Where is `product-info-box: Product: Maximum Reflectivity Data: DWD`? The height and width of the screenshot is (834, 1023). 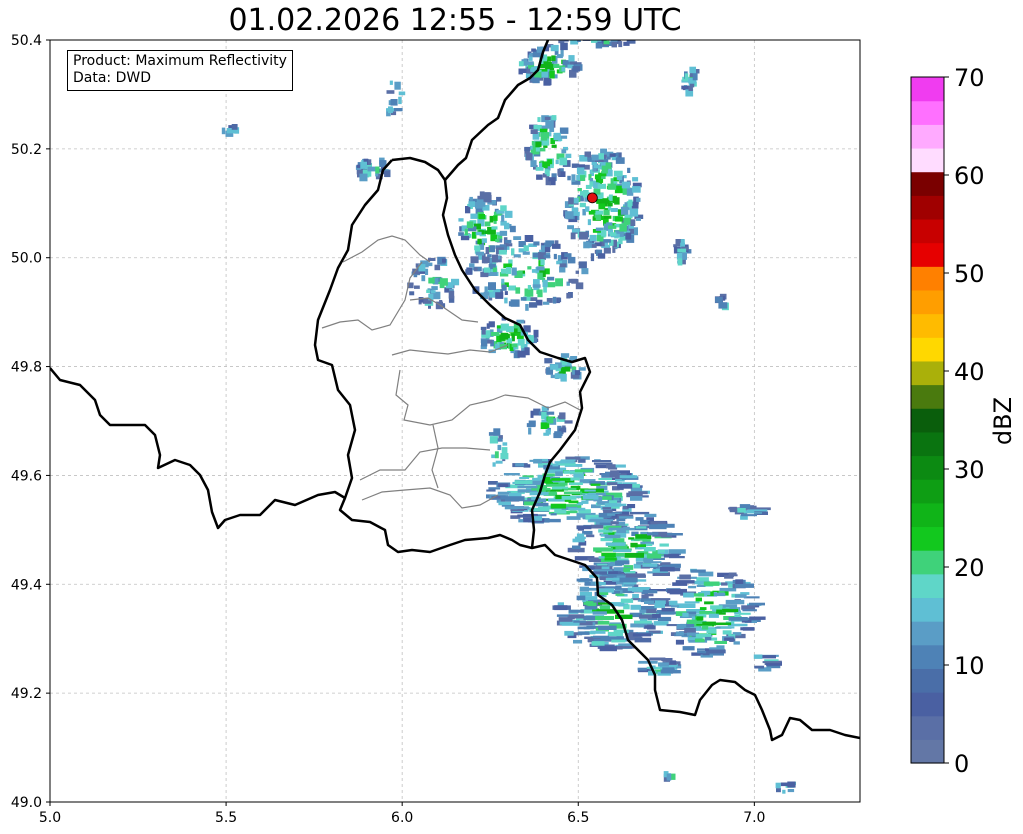
product-info-box: Product: Maximum Reflectivity Data: DWD is located at coordinates (180, 70).